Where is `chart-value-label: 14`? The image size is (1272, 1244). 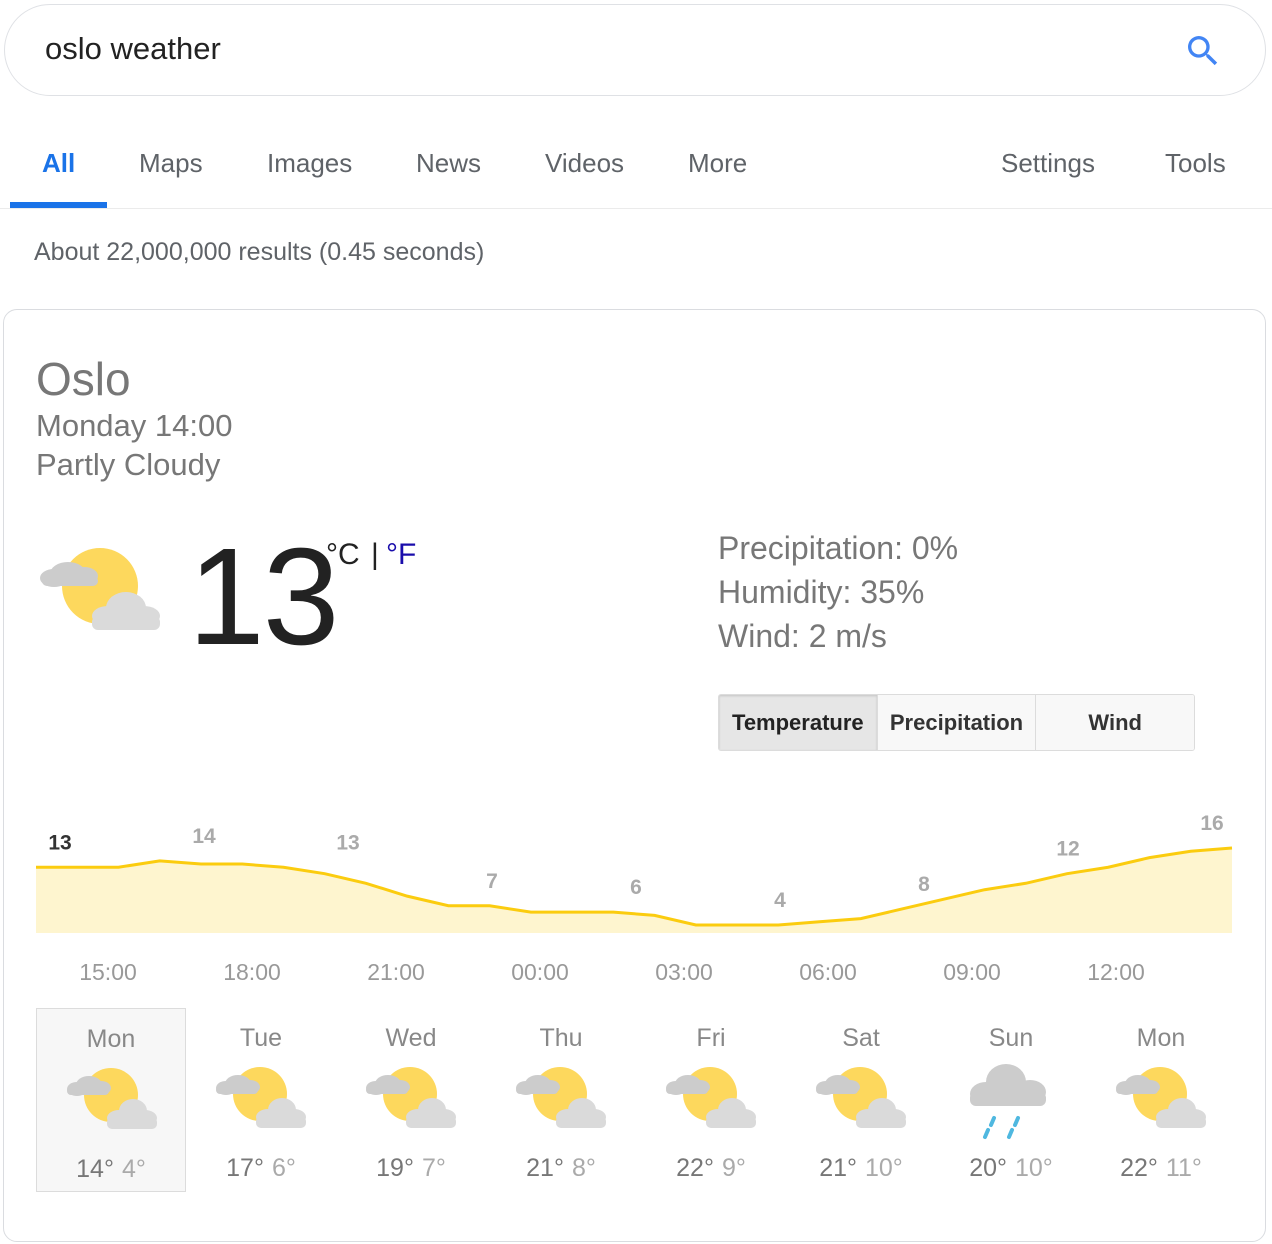 chart-value-label: 14 is located at coordinates (204, 836).